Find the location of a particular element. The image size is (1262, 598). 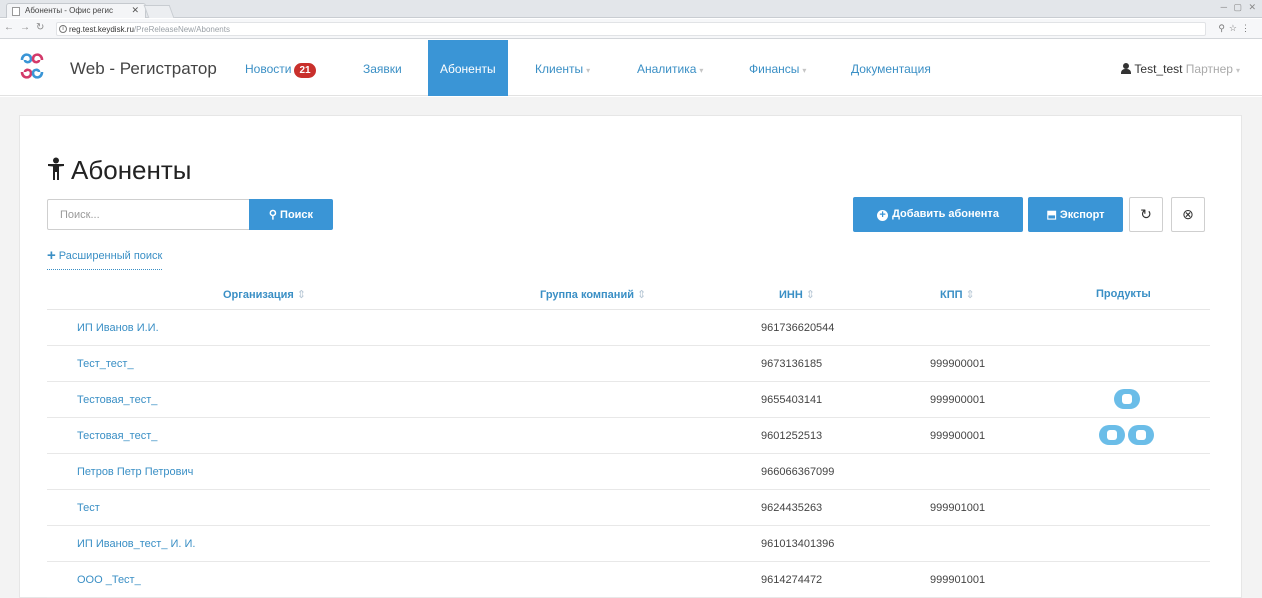

products-cell is located at coordinates (1128, 436).